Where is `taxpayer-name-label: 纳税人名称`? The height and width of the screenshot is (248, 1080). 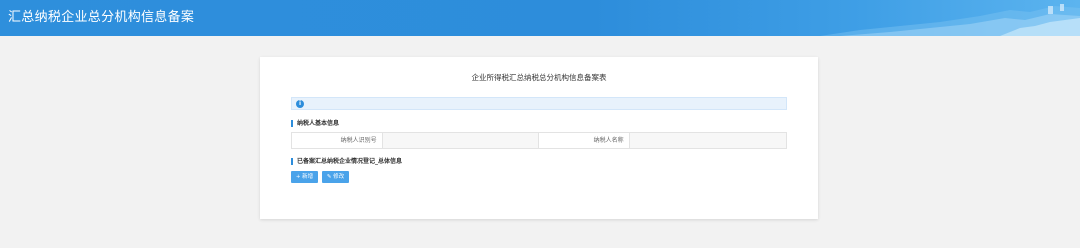 taxpayer-name-label: 纳税人名称 is located at coordinates (584, 140).